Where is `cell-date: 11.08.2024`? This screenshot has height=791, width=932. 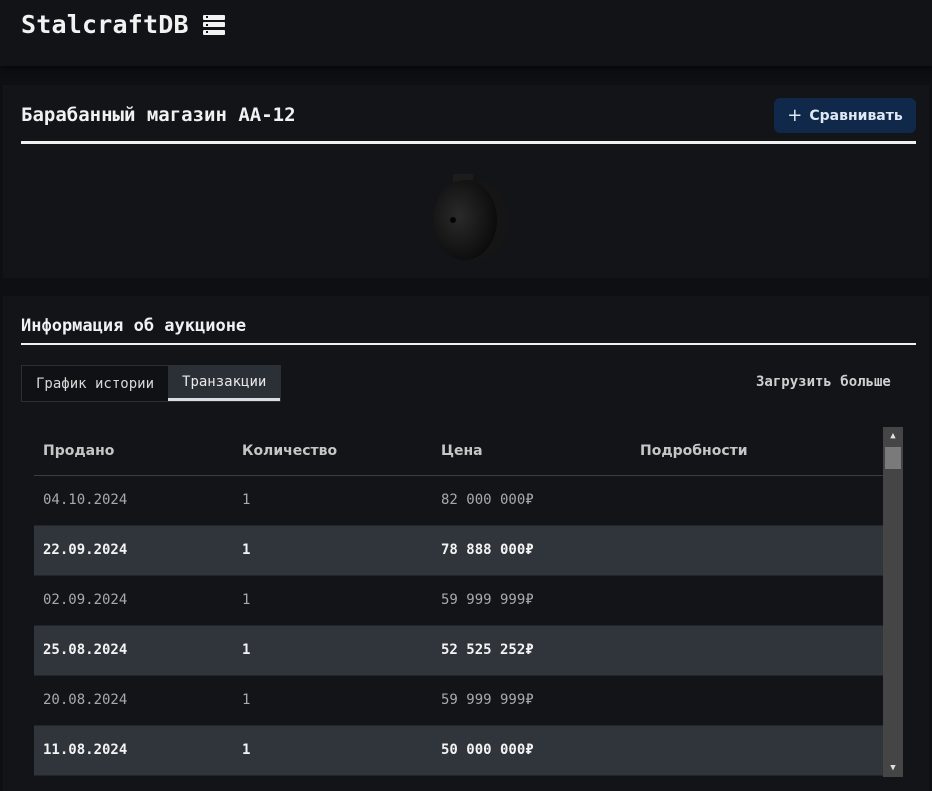
cell-date: 11.08.2024 is located at coordinates (133, 750).